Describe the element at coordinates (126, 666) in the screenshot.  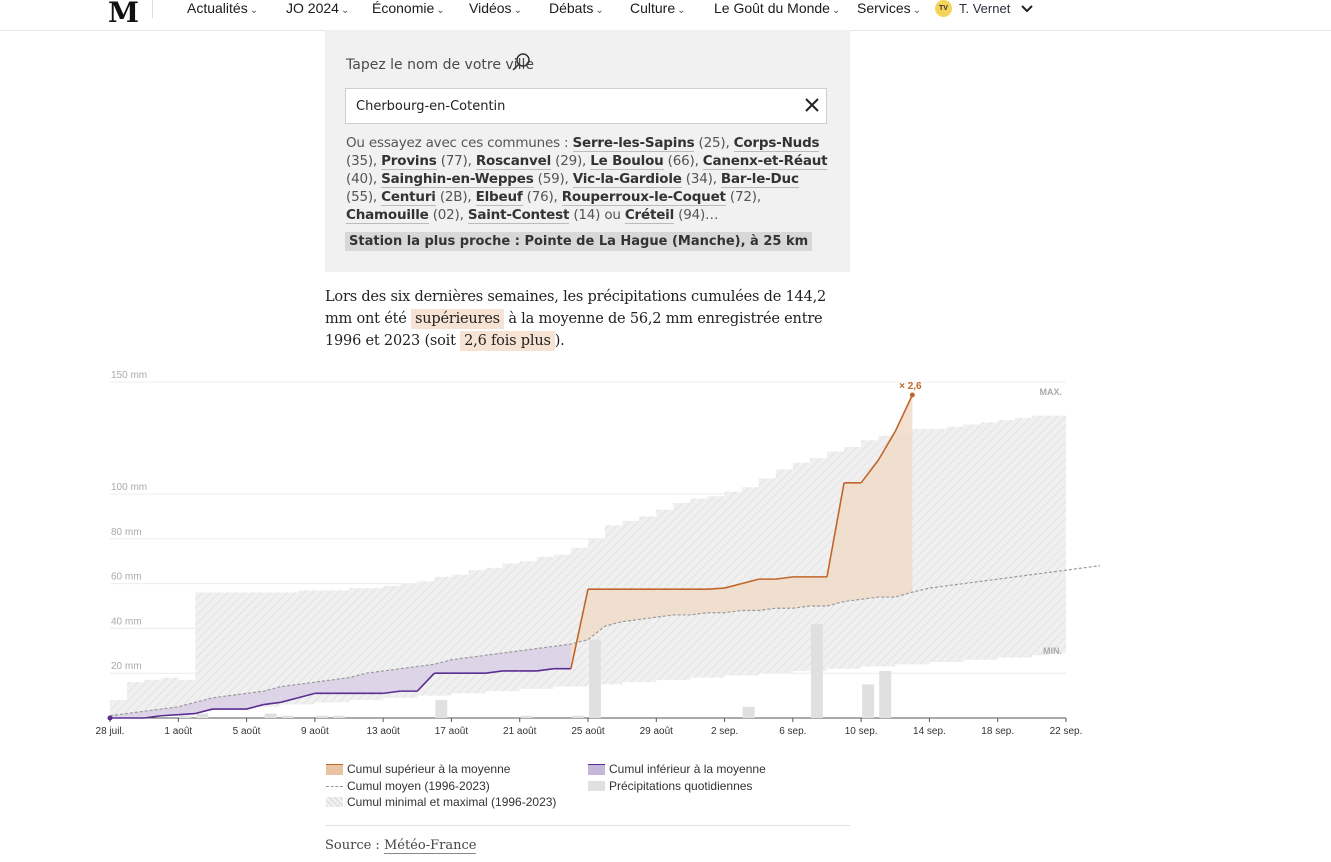
I see `y-tick-label: 20 mm` at that location.